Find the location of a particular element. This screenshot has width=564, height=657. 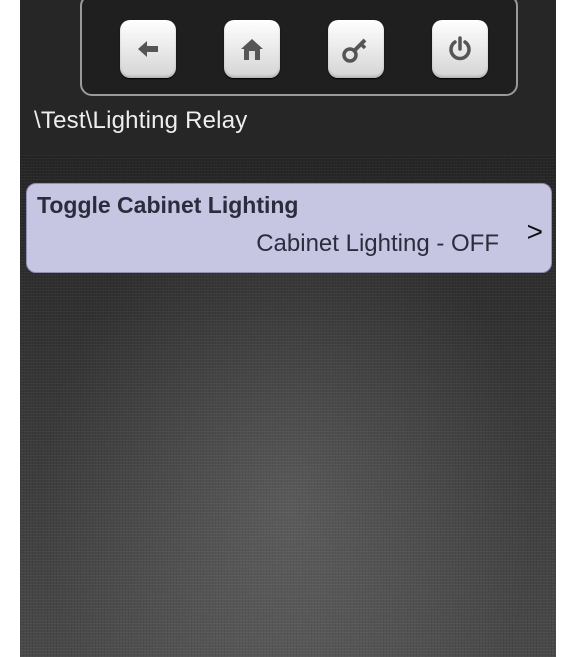

power-button is located at coordinates (460, 49).